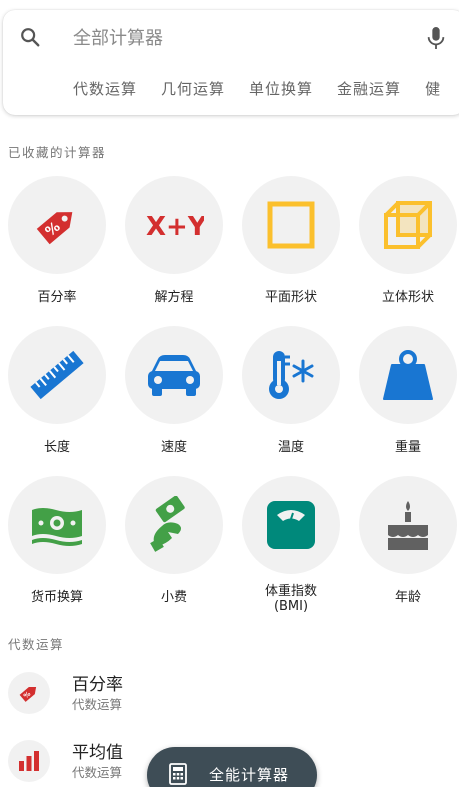 The image size is (459, 787). Describe the element at coordinates (174, 297) in the screenshot. I see `tile-label: 解方程` at that location.